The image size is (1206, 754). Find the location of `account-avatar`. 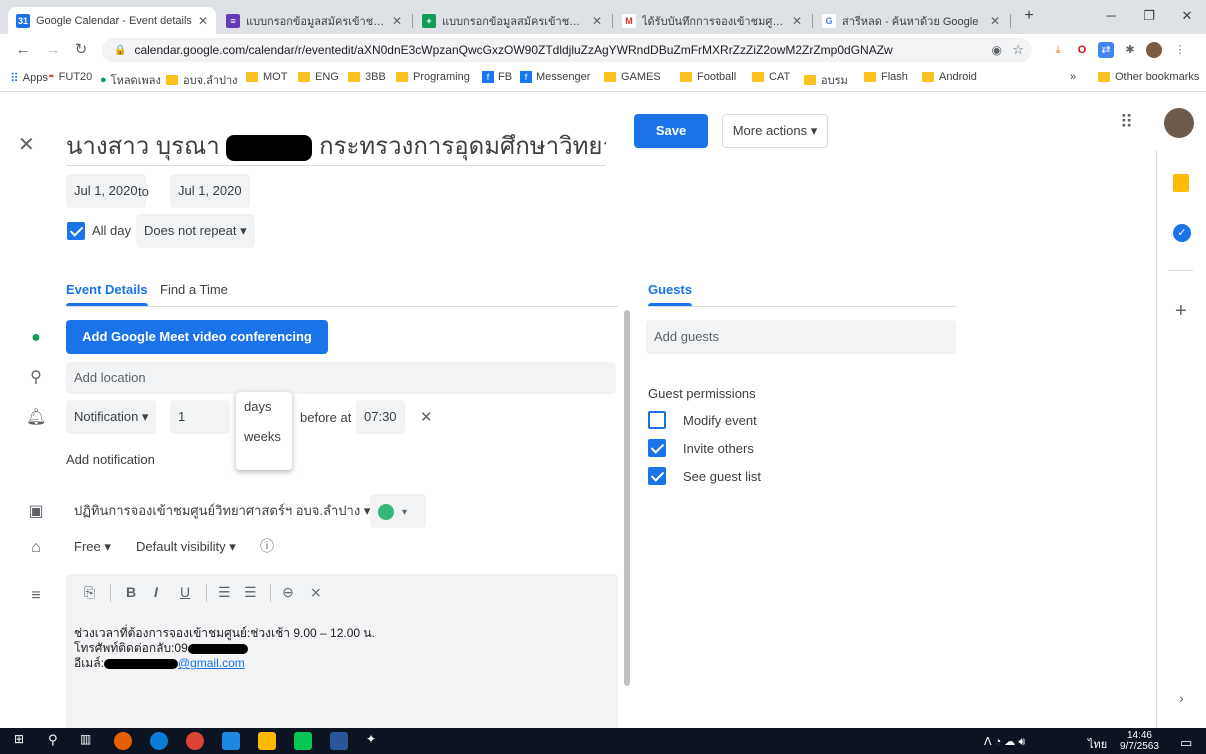

account-avatar is located at coordinates (1179, 123).